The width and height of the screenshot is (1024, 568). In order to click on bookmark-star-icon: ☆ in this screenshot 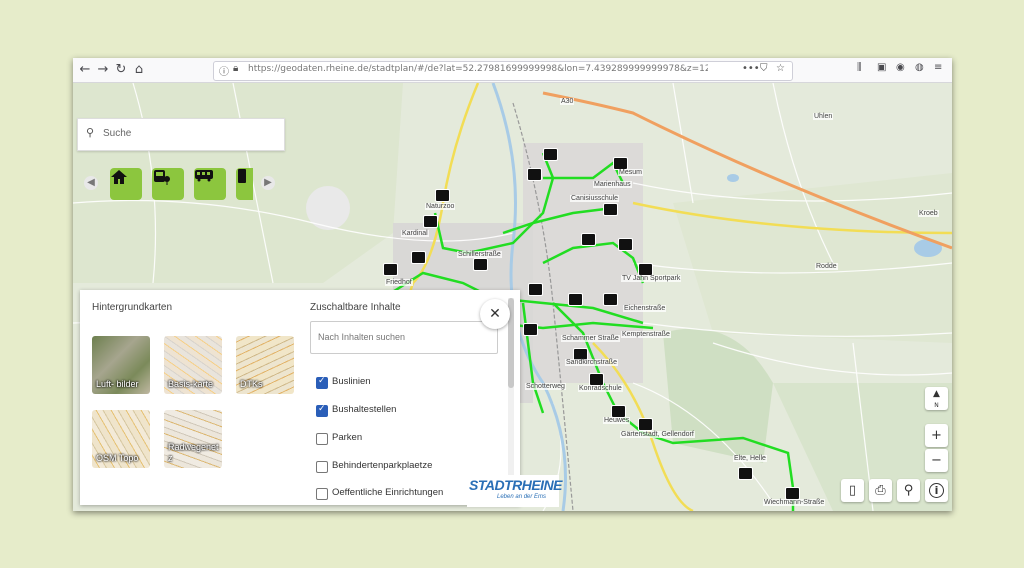, I will do `click(780, 68)`.